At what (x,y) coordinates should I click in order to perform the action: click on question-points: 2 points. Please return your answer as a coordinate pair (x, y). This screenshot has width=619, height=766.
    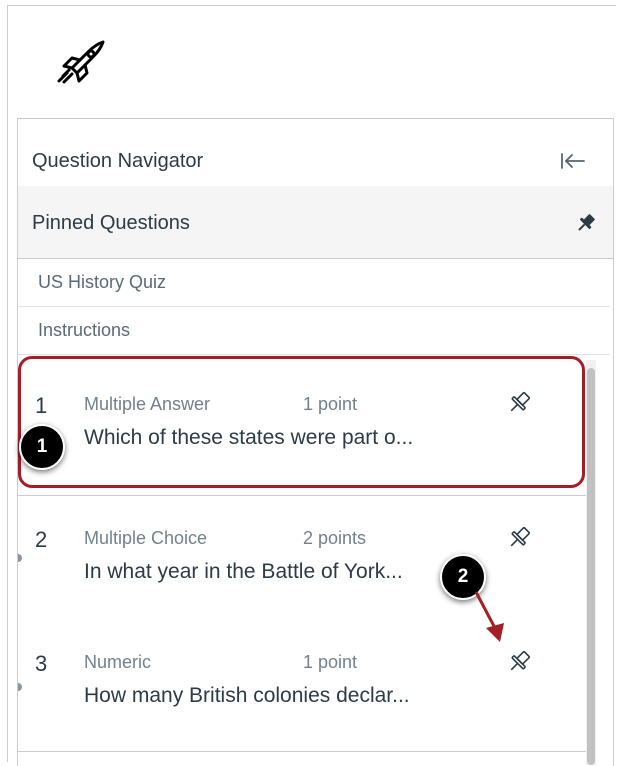
    Looking at the image, I should click on (335, 538).